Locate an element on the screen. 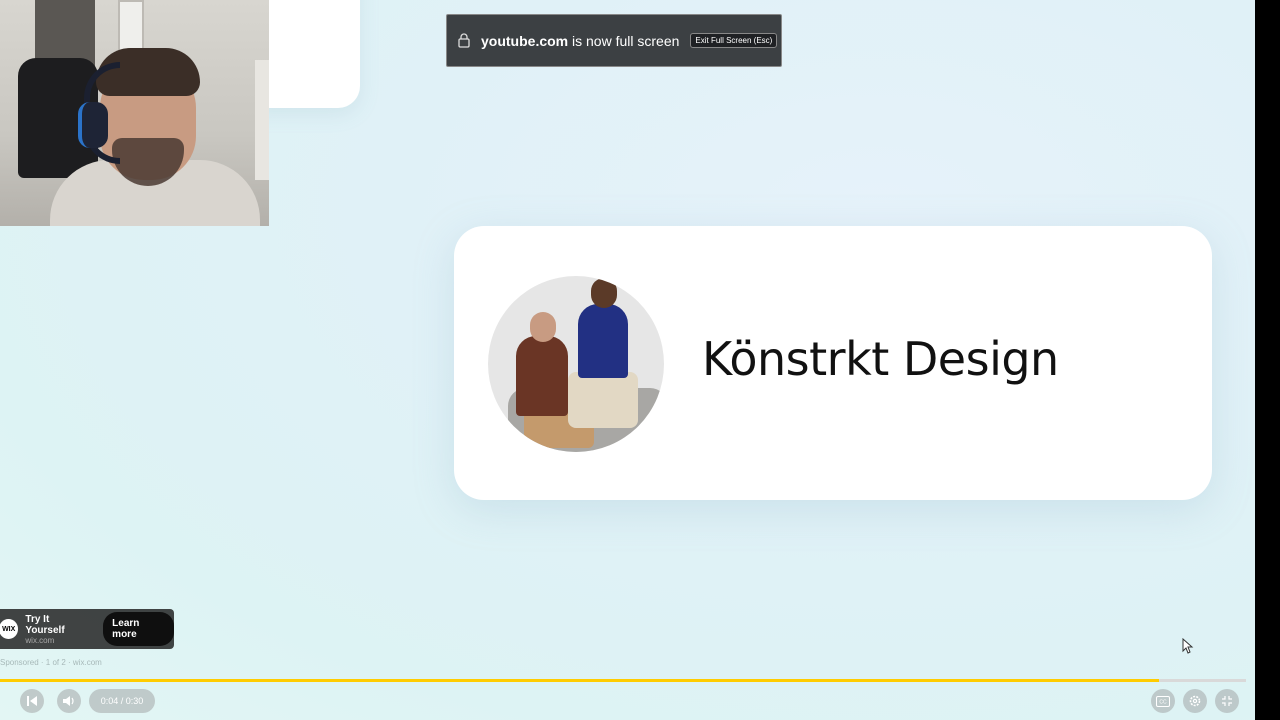  progress-bar is located at coordinates (623, 680).